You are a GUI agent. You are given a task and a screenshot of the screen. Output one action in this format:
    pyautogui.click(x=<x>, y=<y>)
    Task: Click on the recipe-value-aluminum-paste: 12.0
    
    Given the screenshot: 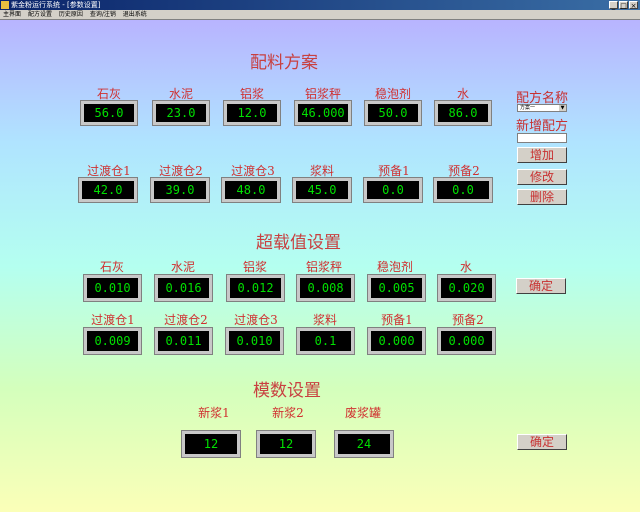 What is the action you would take?
    pyautogui.click(x=252, y=113)
    